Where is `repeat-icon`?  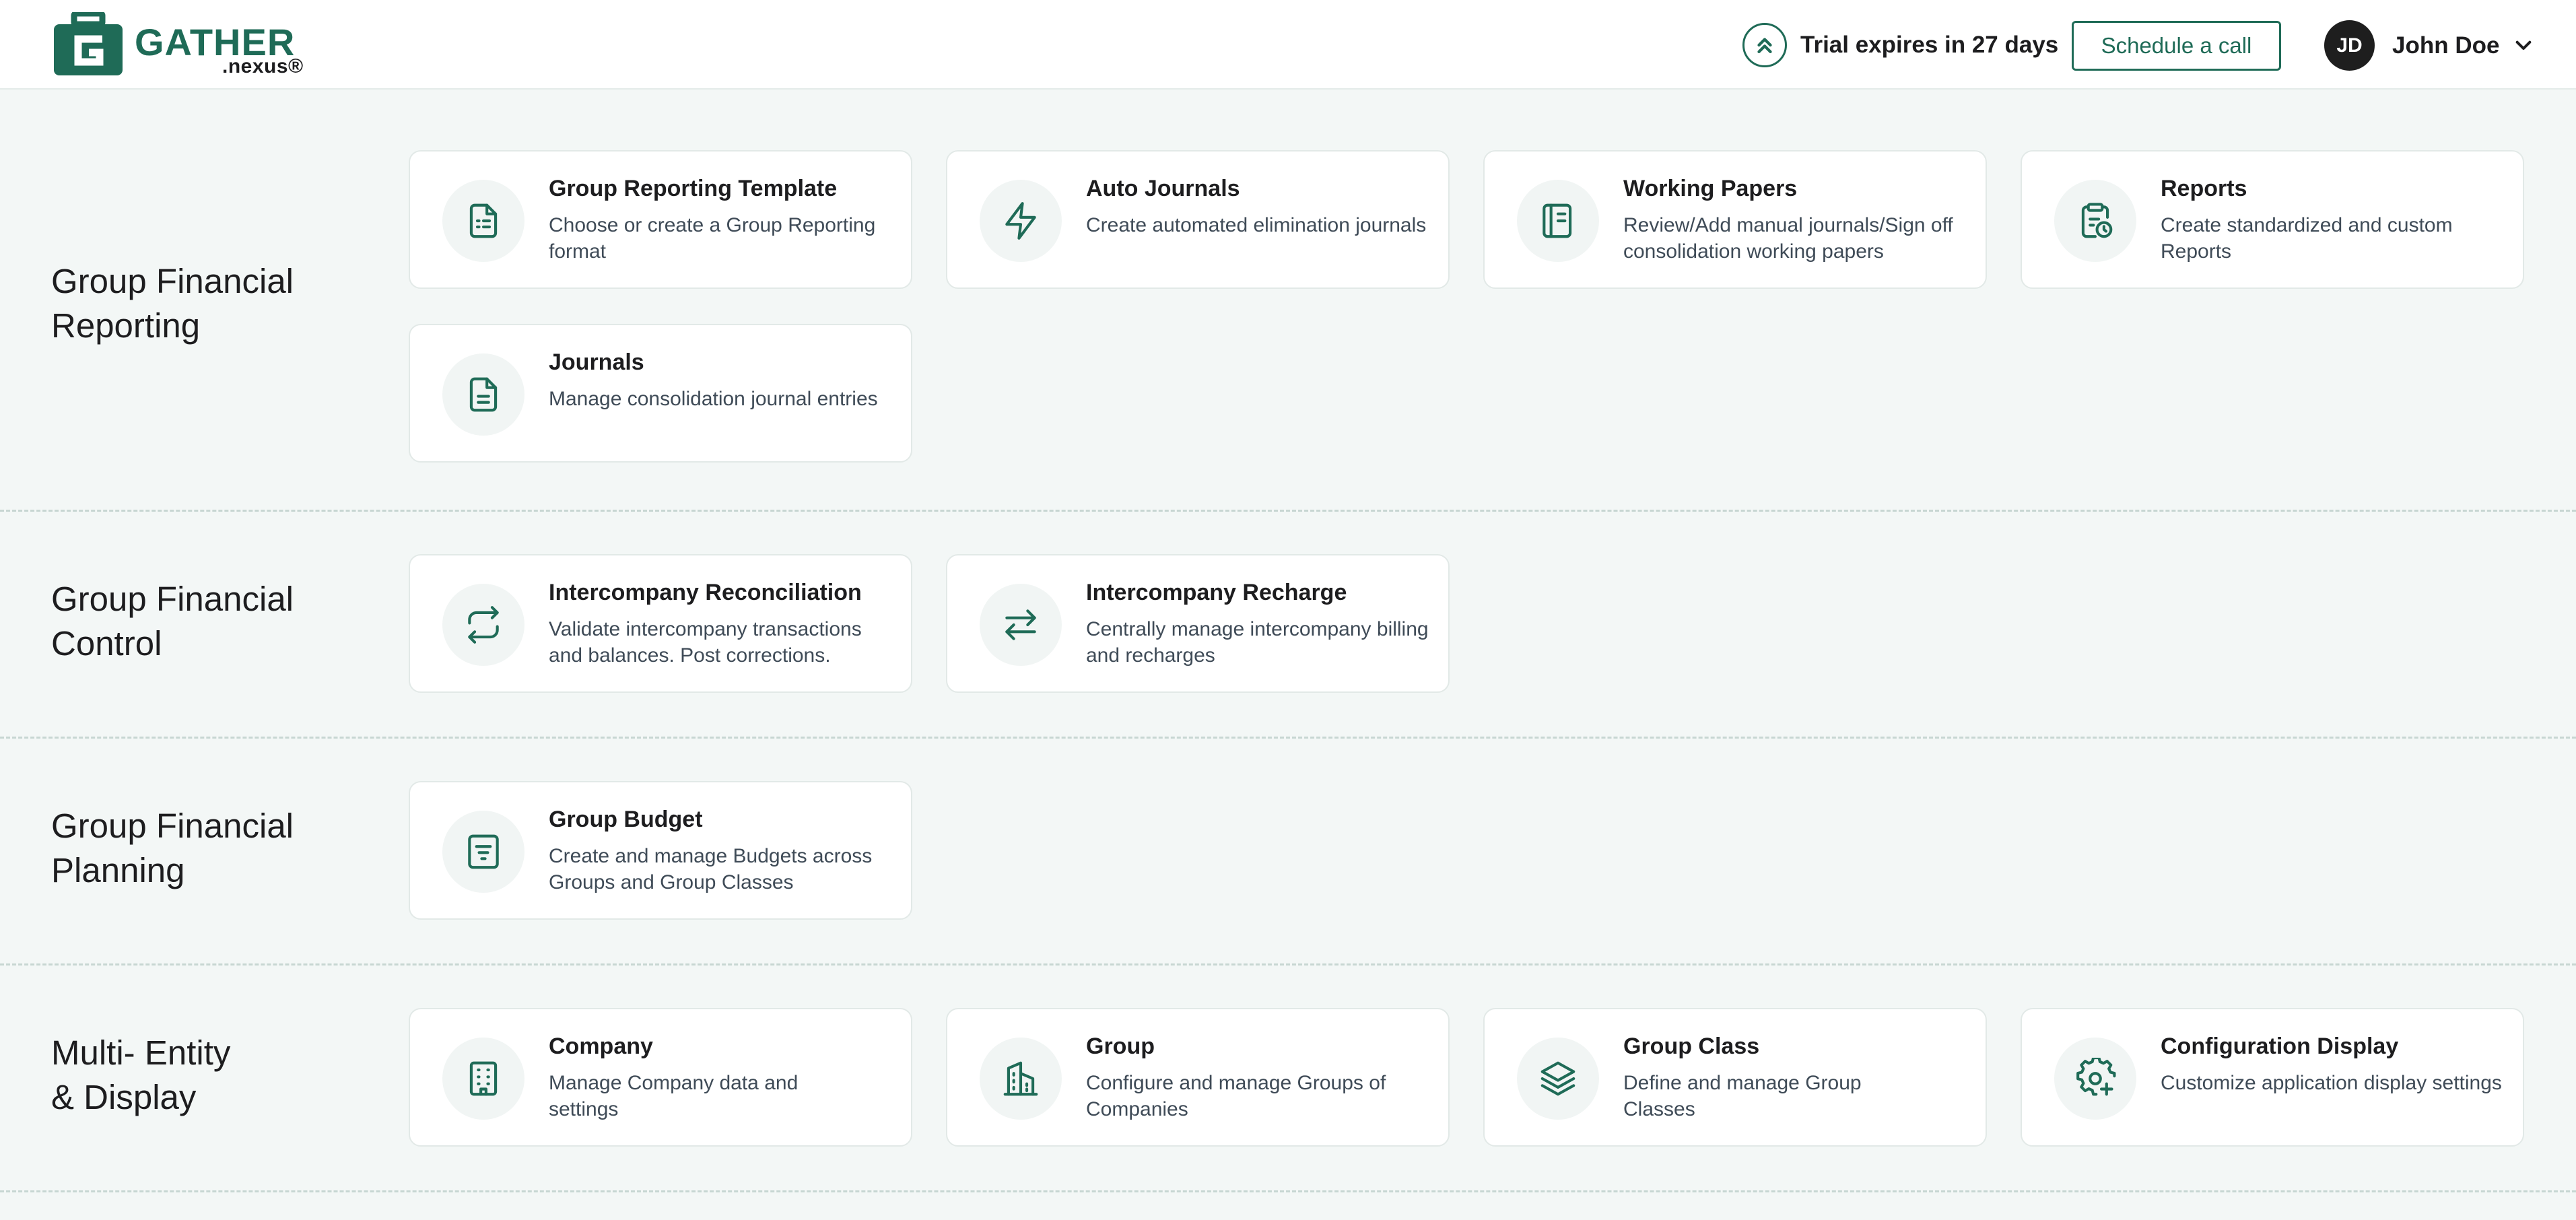 repeat-icon is located at coordinates (483, 625).